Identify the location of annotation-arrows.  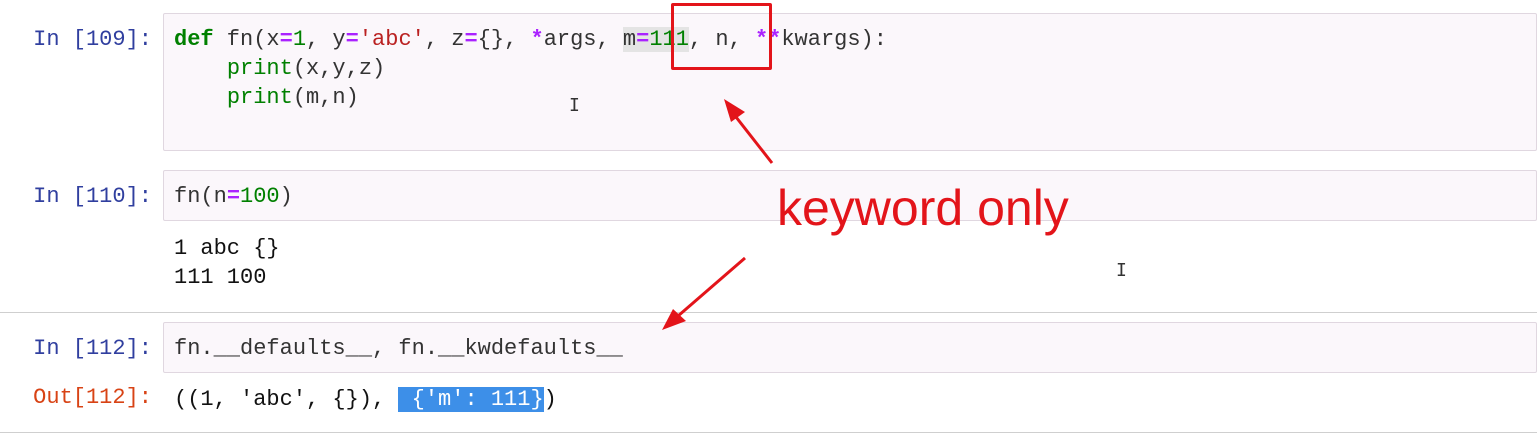
(718, 214).